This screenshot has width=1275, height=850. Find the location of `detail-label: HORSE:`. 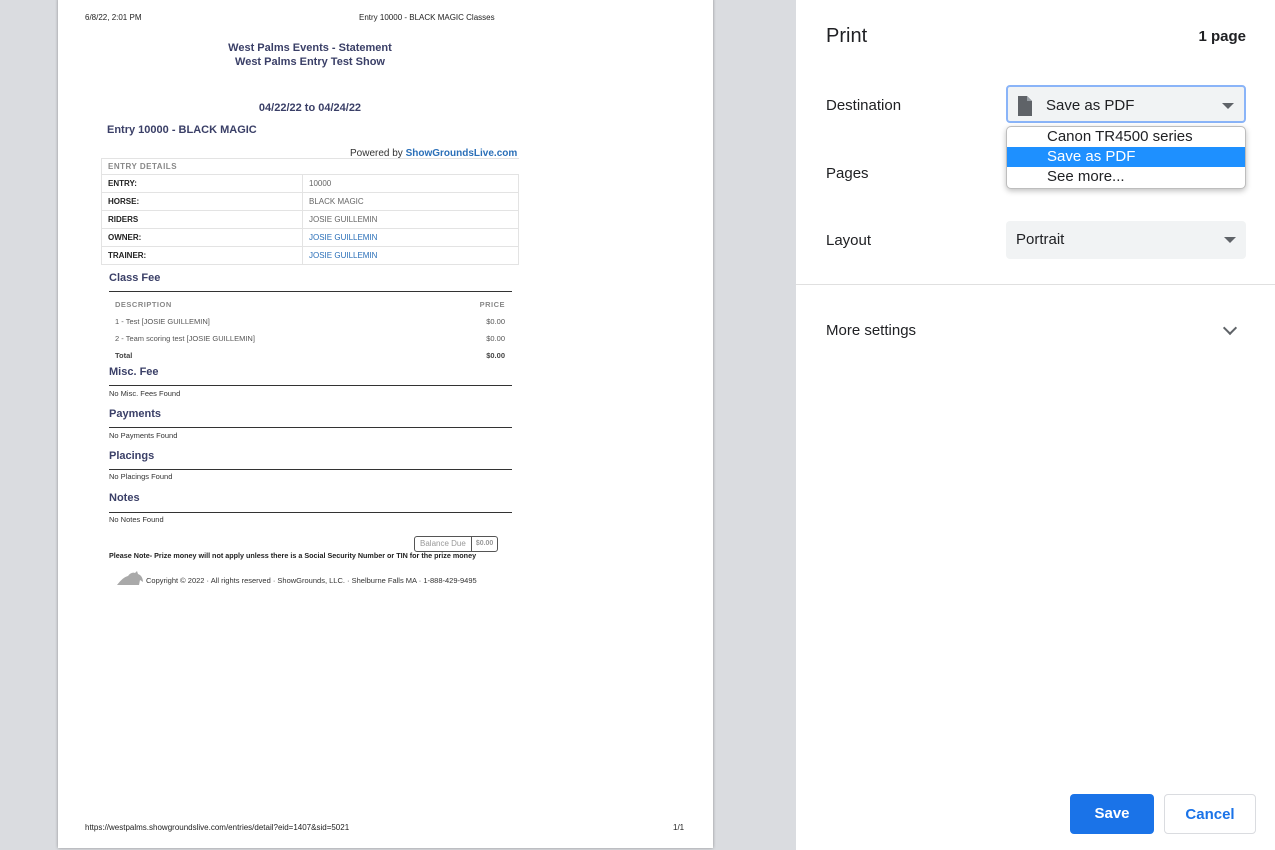

detail-label: HORSE: is located at coordinates (202, 201).